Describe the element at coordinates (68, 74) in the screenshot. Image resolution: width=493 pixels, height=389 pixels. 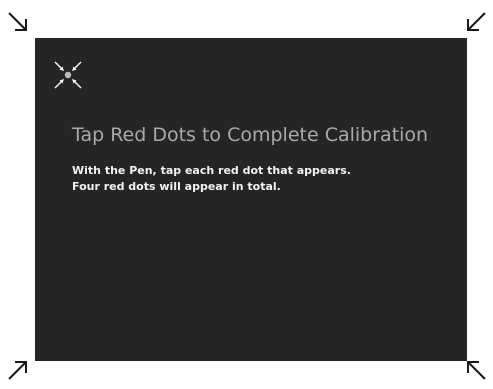
I see `calibration-target-icon` at that location.